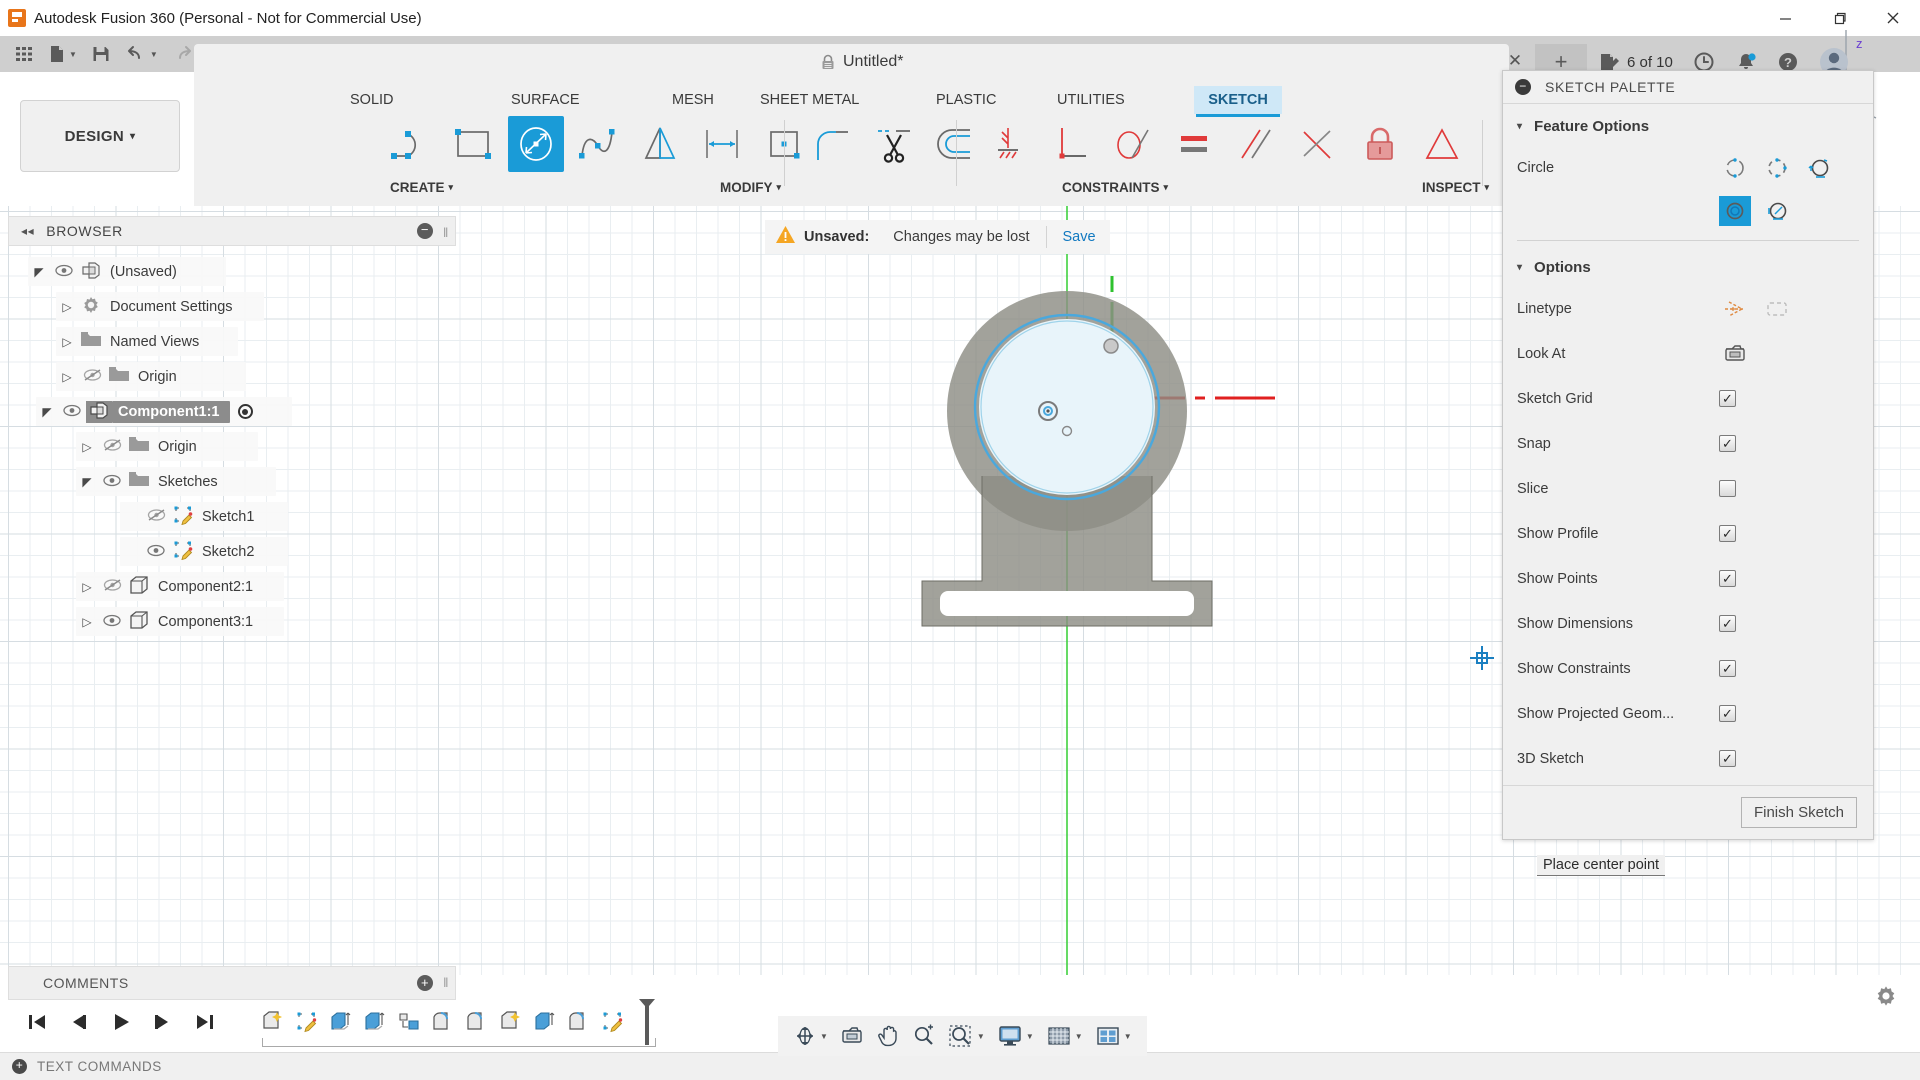 Image resolution: width=1920 pixels, height=1080 pixels. I want to click on tab-utilities: UTILITIES, so click(1091, 100).